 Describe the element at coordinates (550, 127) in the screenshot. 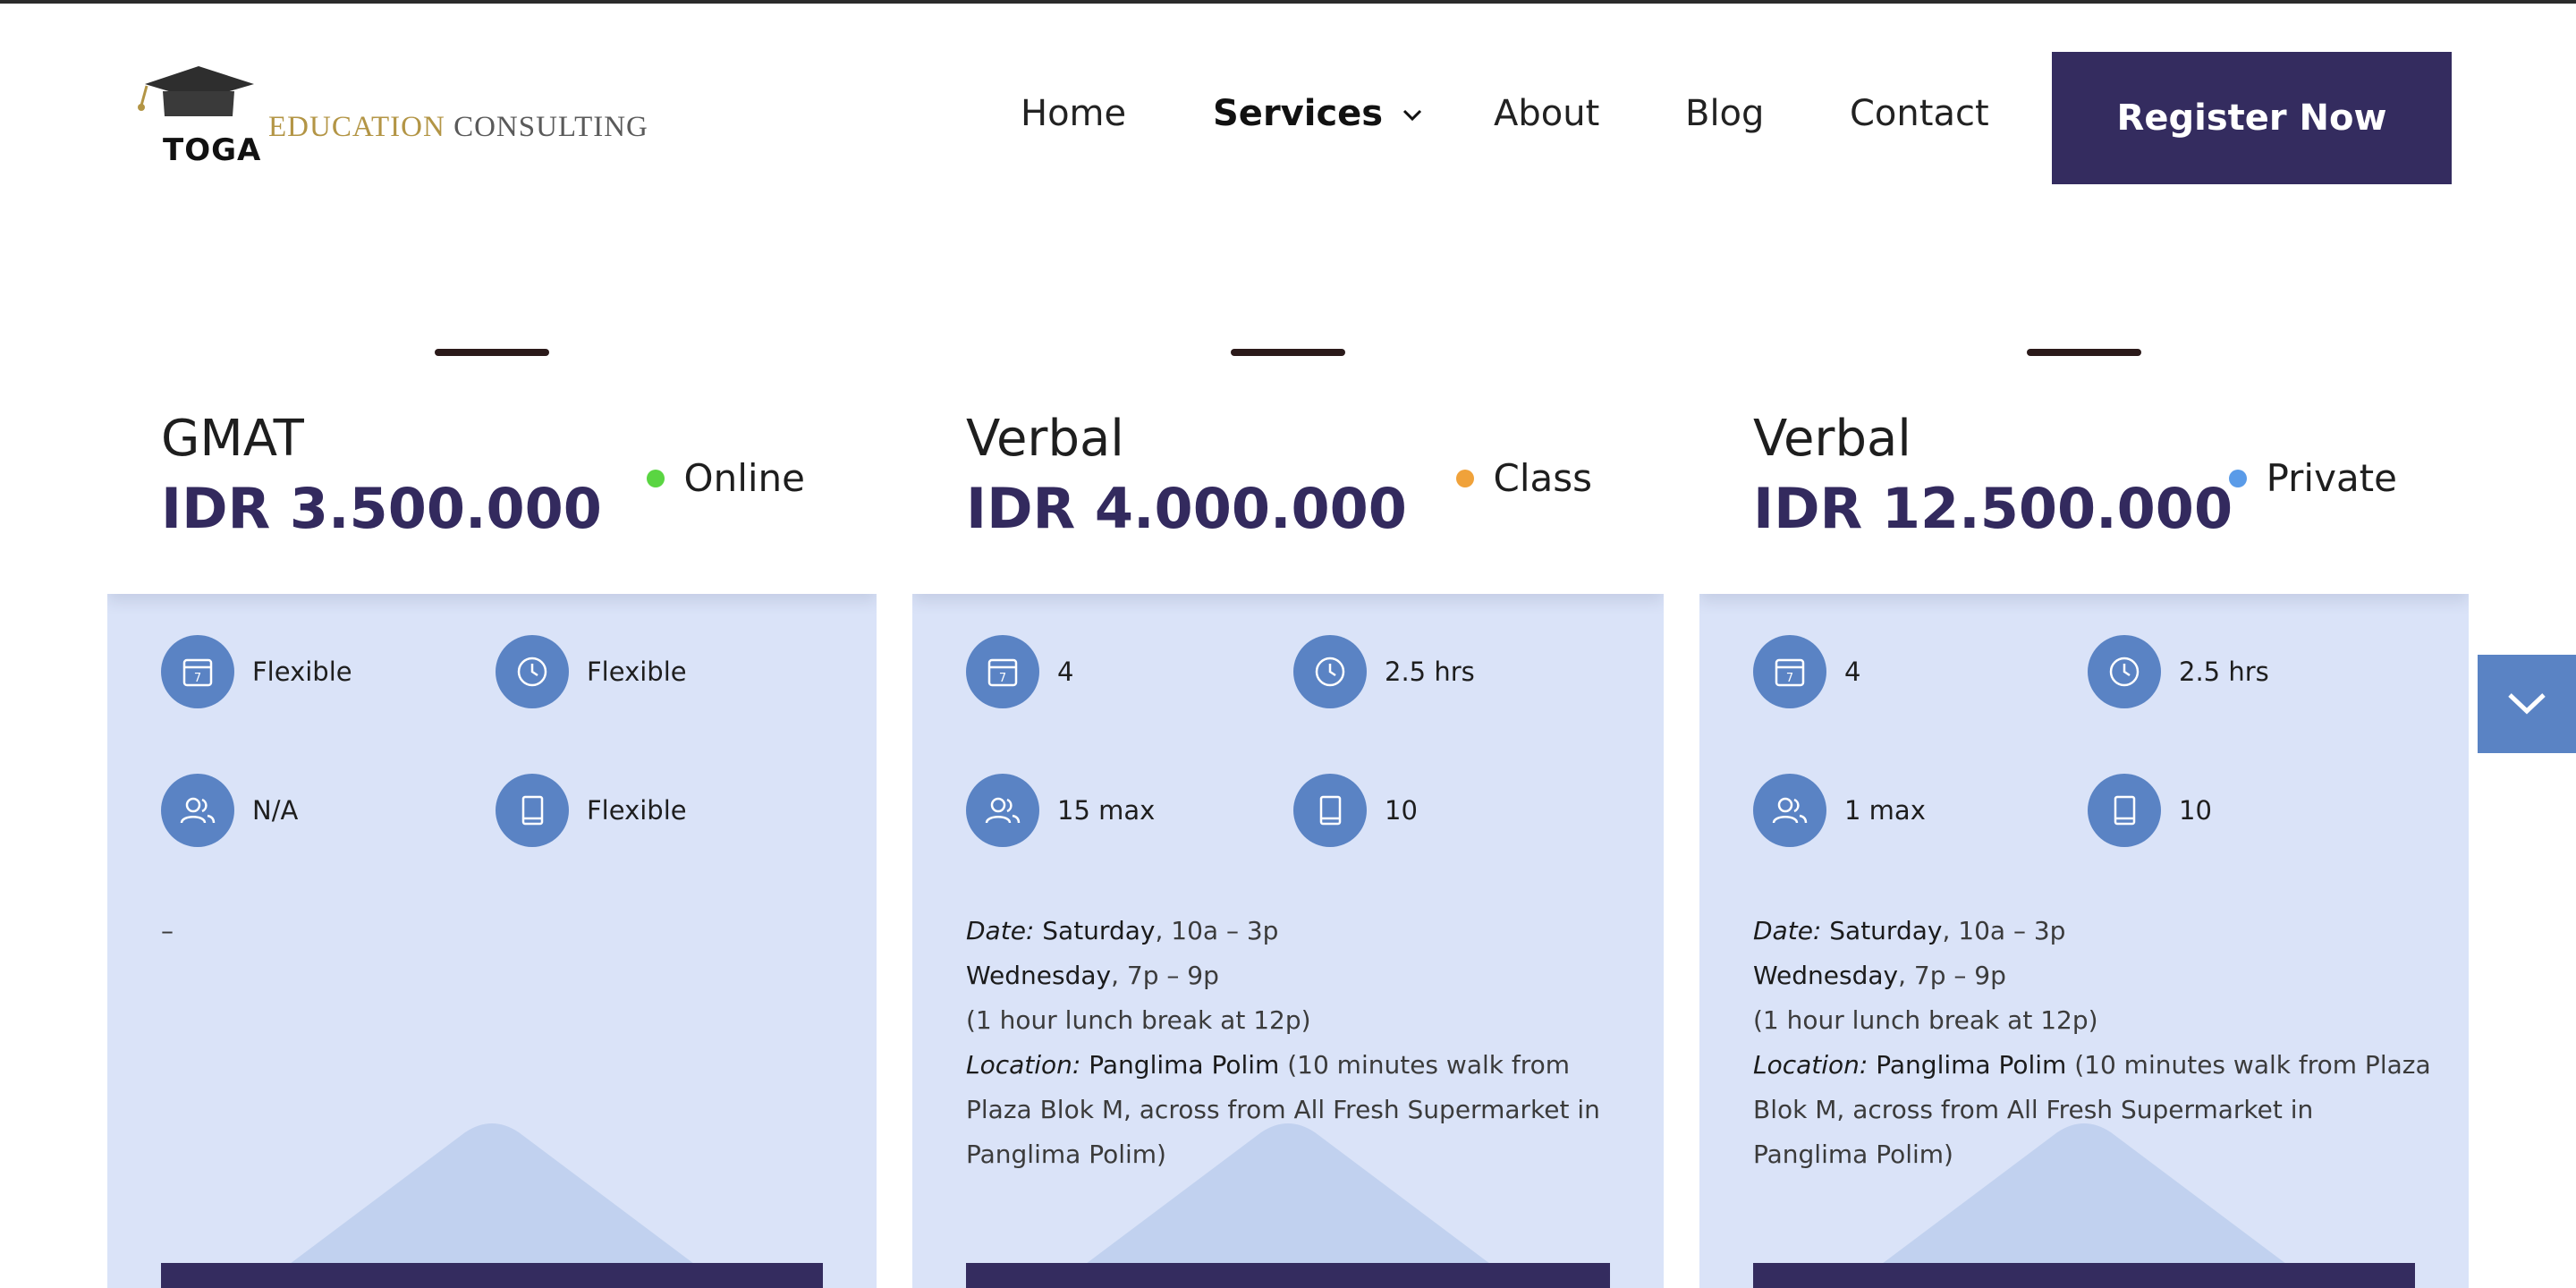

I see `logo-tagline-gray: CONSULTING` at that location.